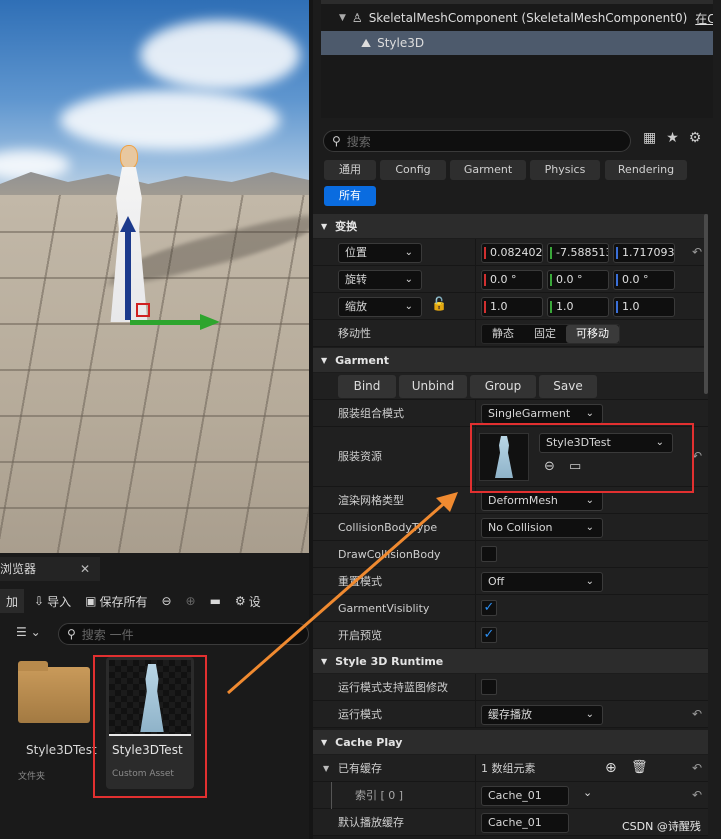 The image size is (721, 839). I want to click on star-icon: ★, so click(672, 138).